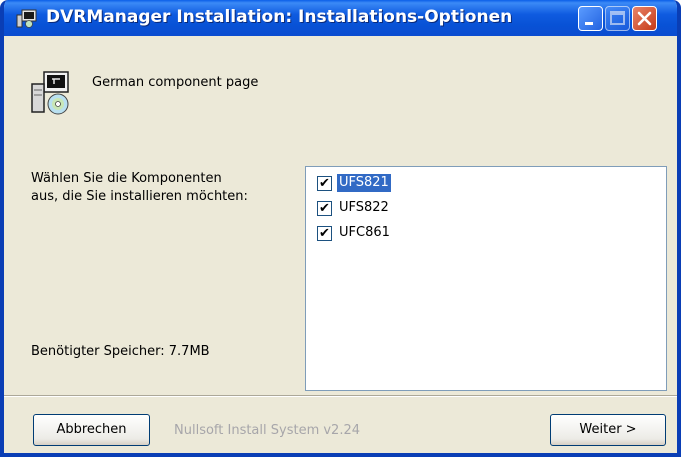 This screenshot has height=457, width=681. I want to click on maximize-icon, so click(617, 18).